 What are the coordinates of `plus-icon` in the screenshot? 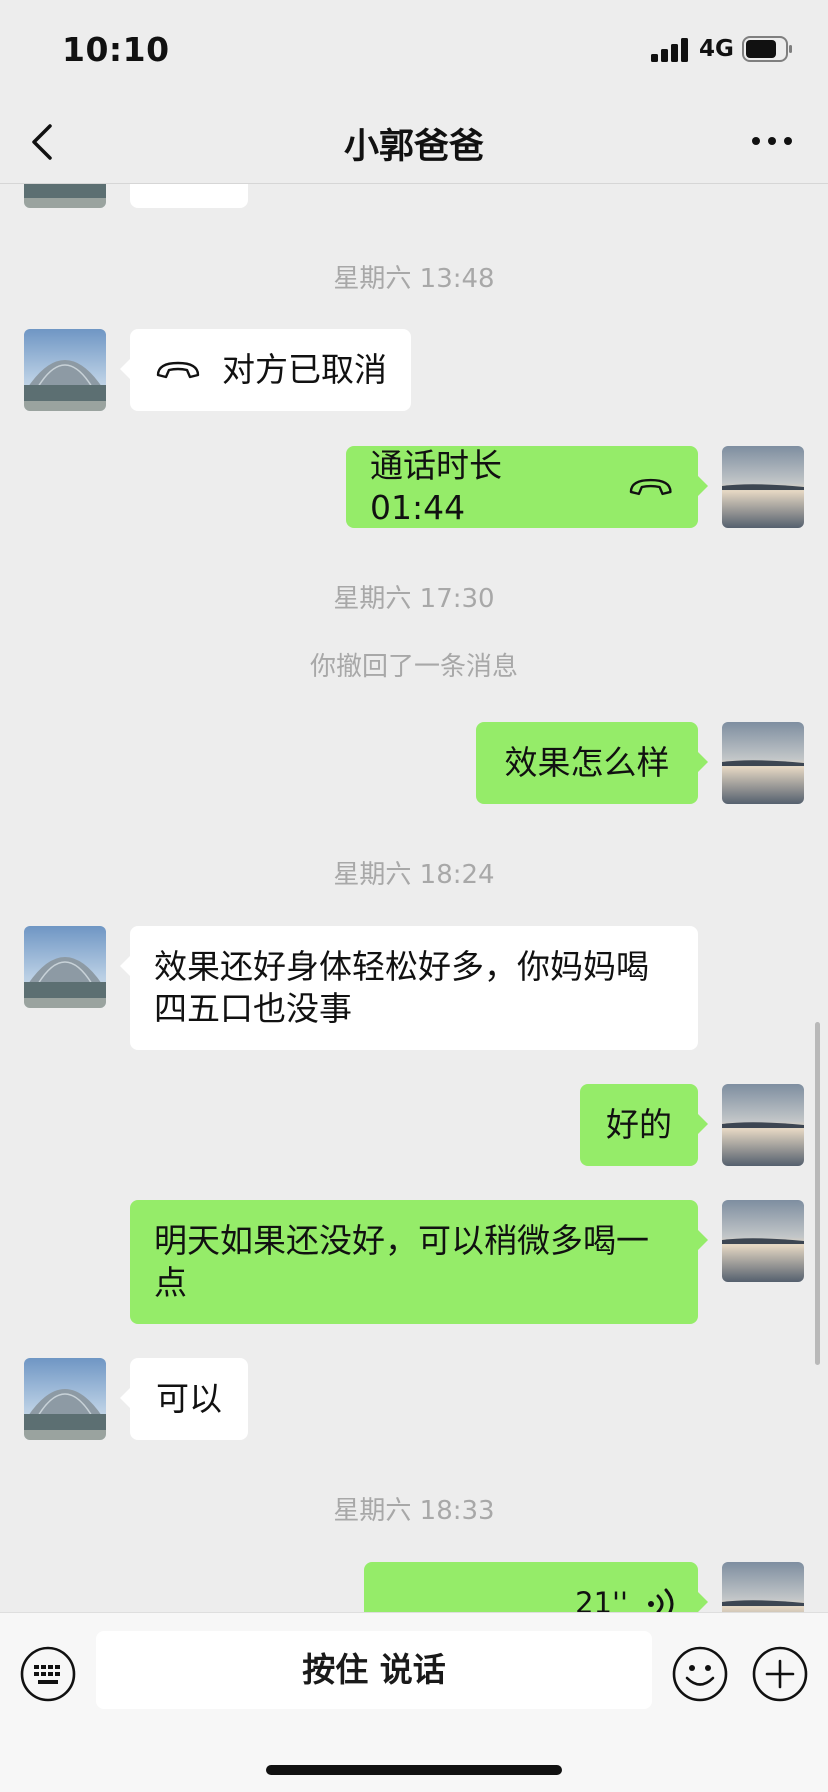 It's located at (780, 1674).